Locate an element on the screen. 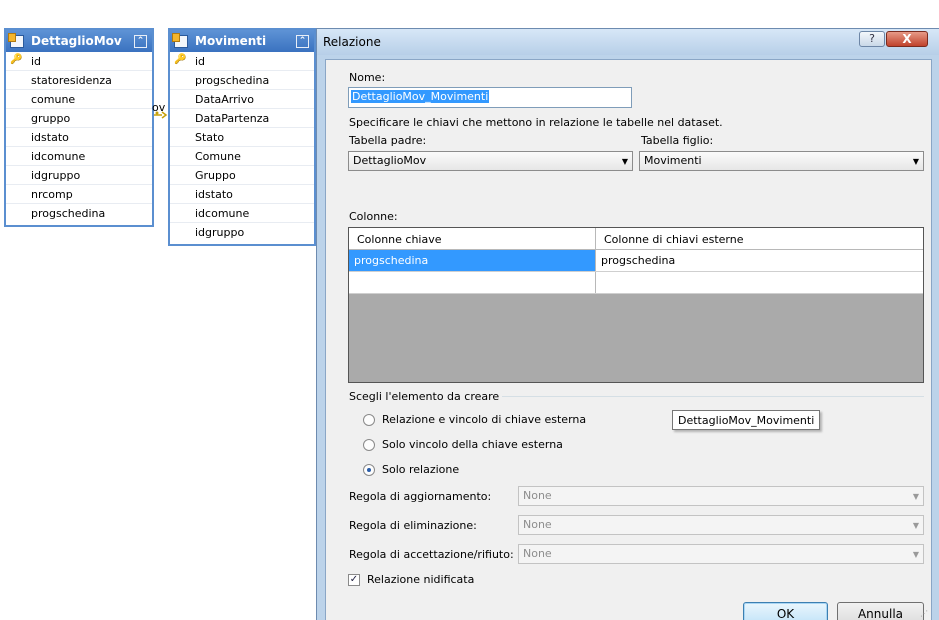  table-field-row: Comune is located at coordinates (242, 156).